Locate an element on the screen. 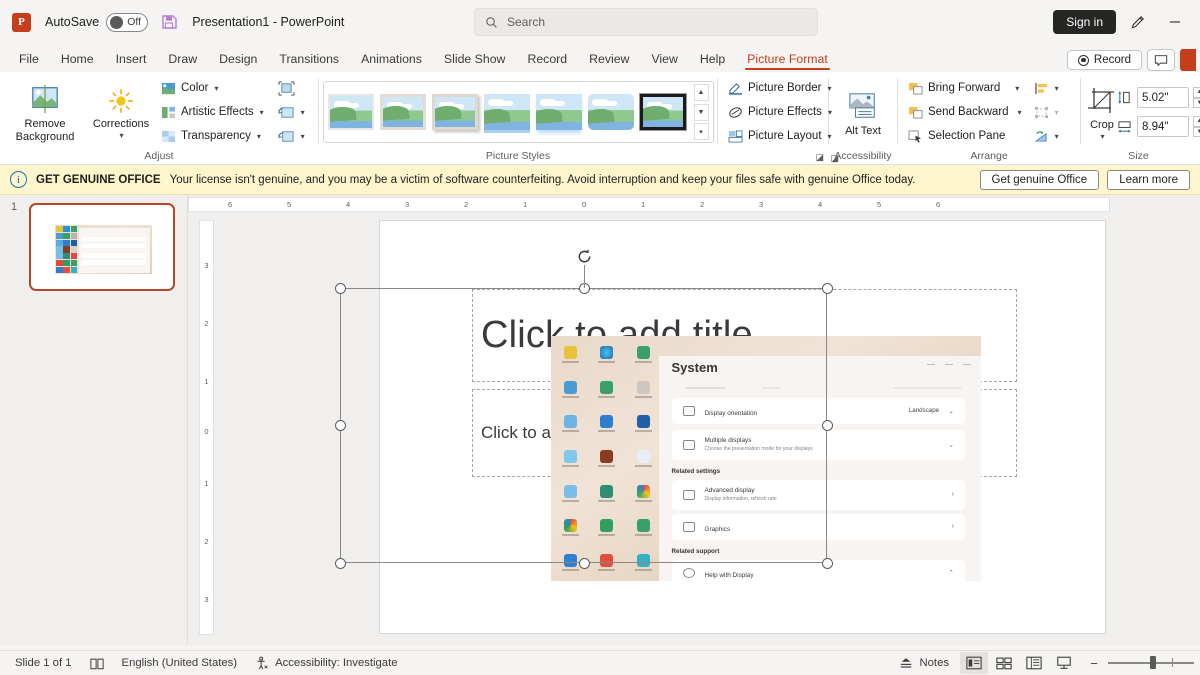 The image size is (1200, 675). rotate-objects-icon is located at coordinates (1040, 136).